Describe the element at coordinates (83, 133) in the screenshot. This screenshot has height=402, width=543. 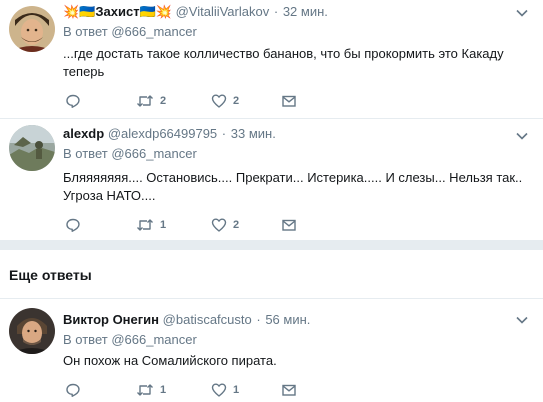
I see `display-name: alexdp` at that location.